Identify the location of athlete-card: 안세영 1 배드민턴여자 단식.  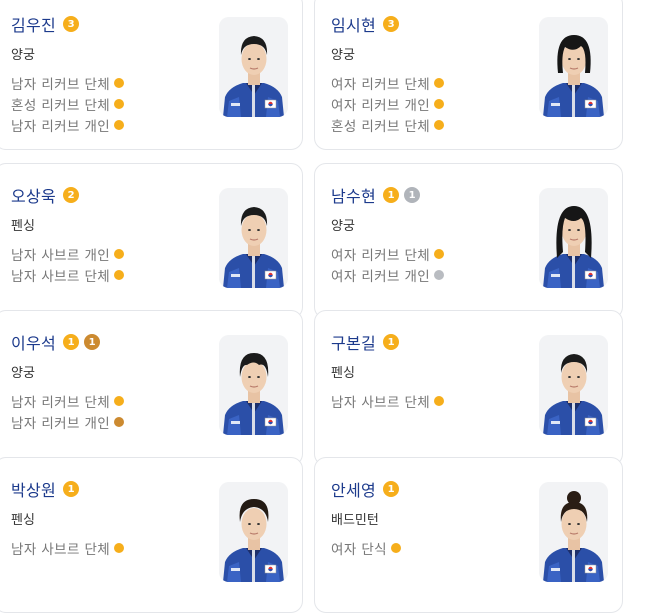
(468, 535).